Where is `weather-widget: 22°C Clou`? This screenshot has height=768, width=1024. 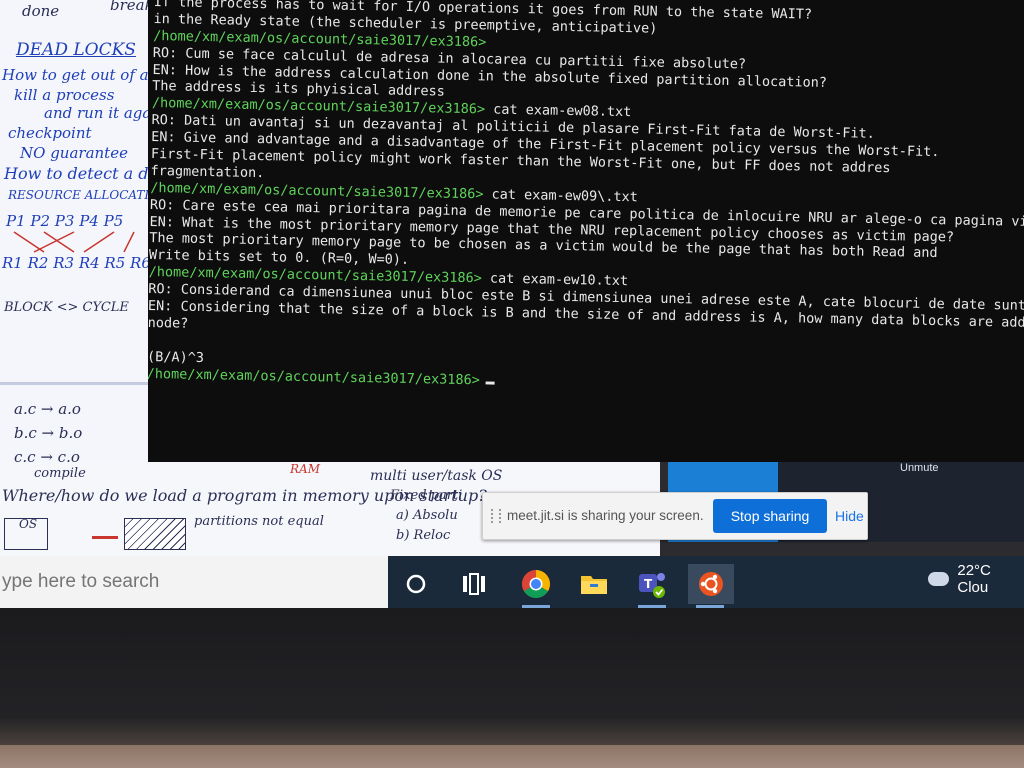
weather-widget: 22°C Clou is located at coordinates (976, 579).